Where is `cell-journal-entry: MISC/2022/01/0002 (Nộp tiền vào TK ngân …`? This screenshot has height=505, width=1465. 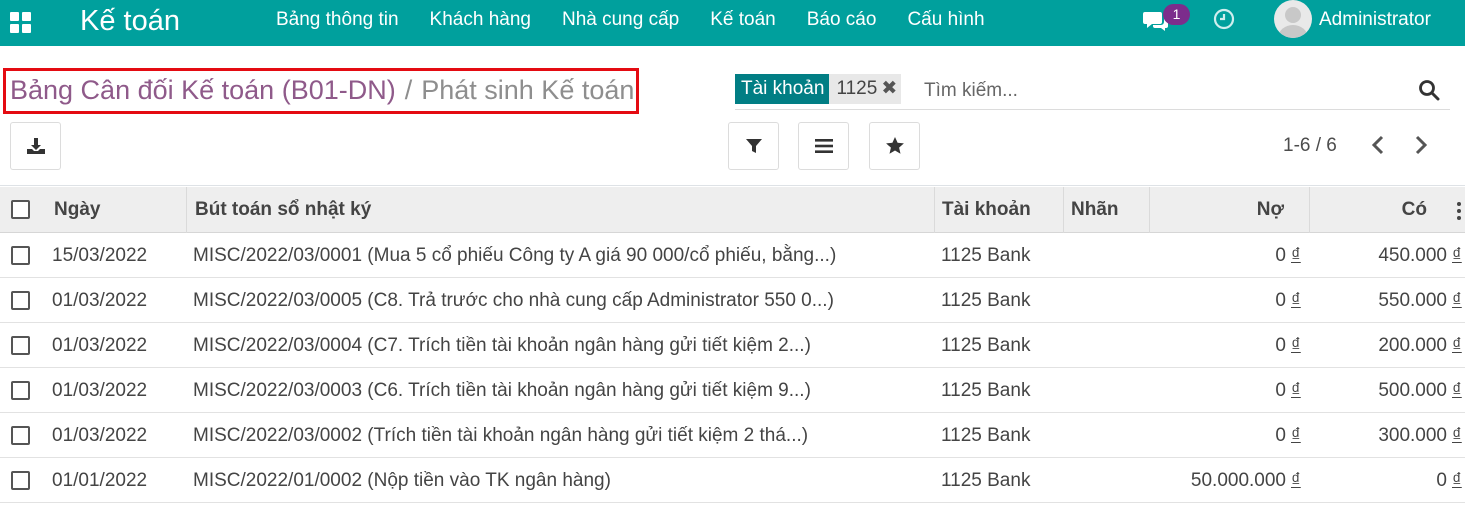 cell-journal-entry: MISC/2022/01/0002 (Nộp tiền vào TK ngân … is located at coordinates (402, 480).